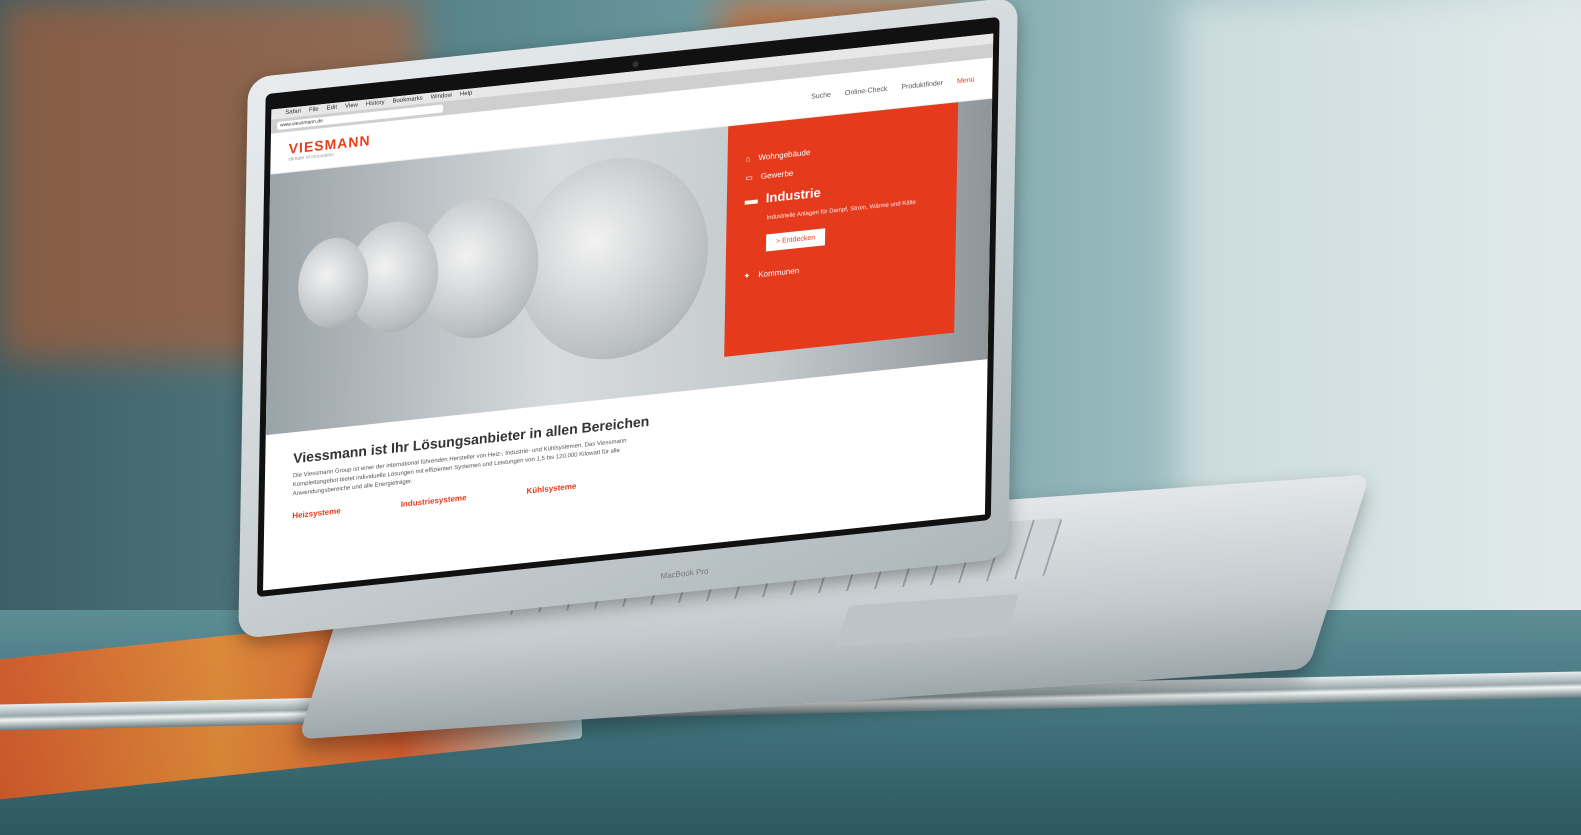 Image resolution: width=1581 pixels, height=835 pixels. I want to click on camera-icon, so click(635, 64).